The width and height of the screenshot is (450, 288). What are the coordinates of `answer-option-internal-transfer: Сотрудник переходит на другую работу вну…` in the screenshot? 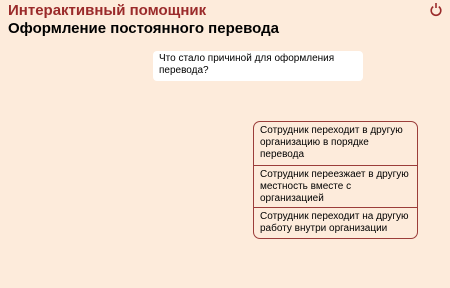 It's located at (335, 222).